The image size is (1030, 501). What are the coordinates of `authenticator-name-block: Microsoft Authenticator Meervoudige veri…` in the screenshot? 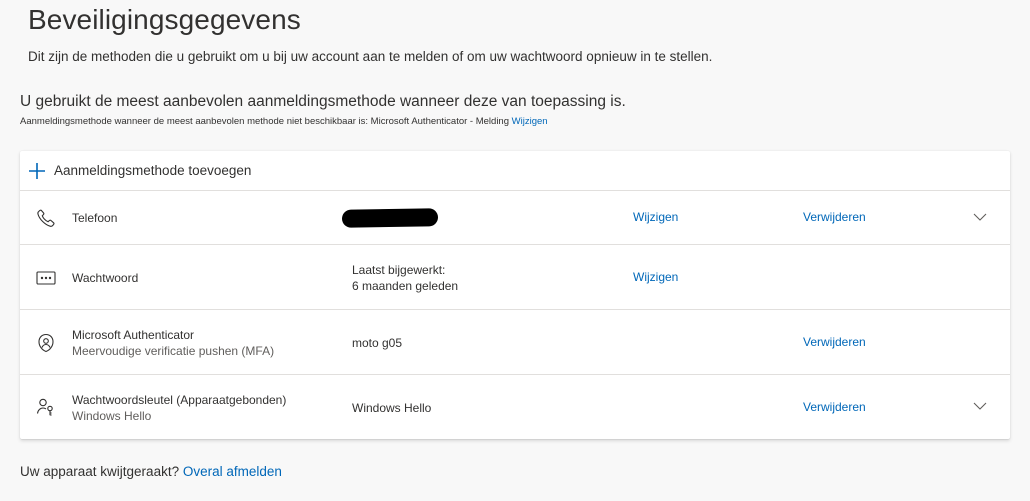 It's located at (173, 343).